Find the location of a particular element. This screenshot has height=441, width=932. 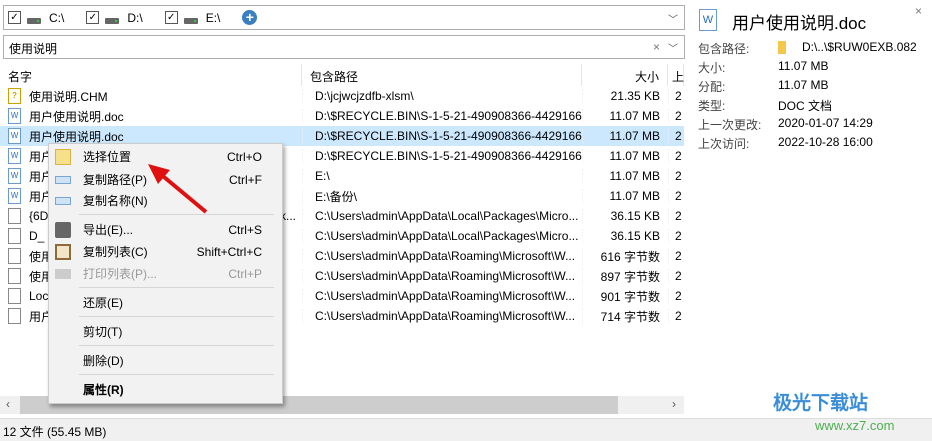

checkbox-e: ✓ is located at coordinates (171, 17).